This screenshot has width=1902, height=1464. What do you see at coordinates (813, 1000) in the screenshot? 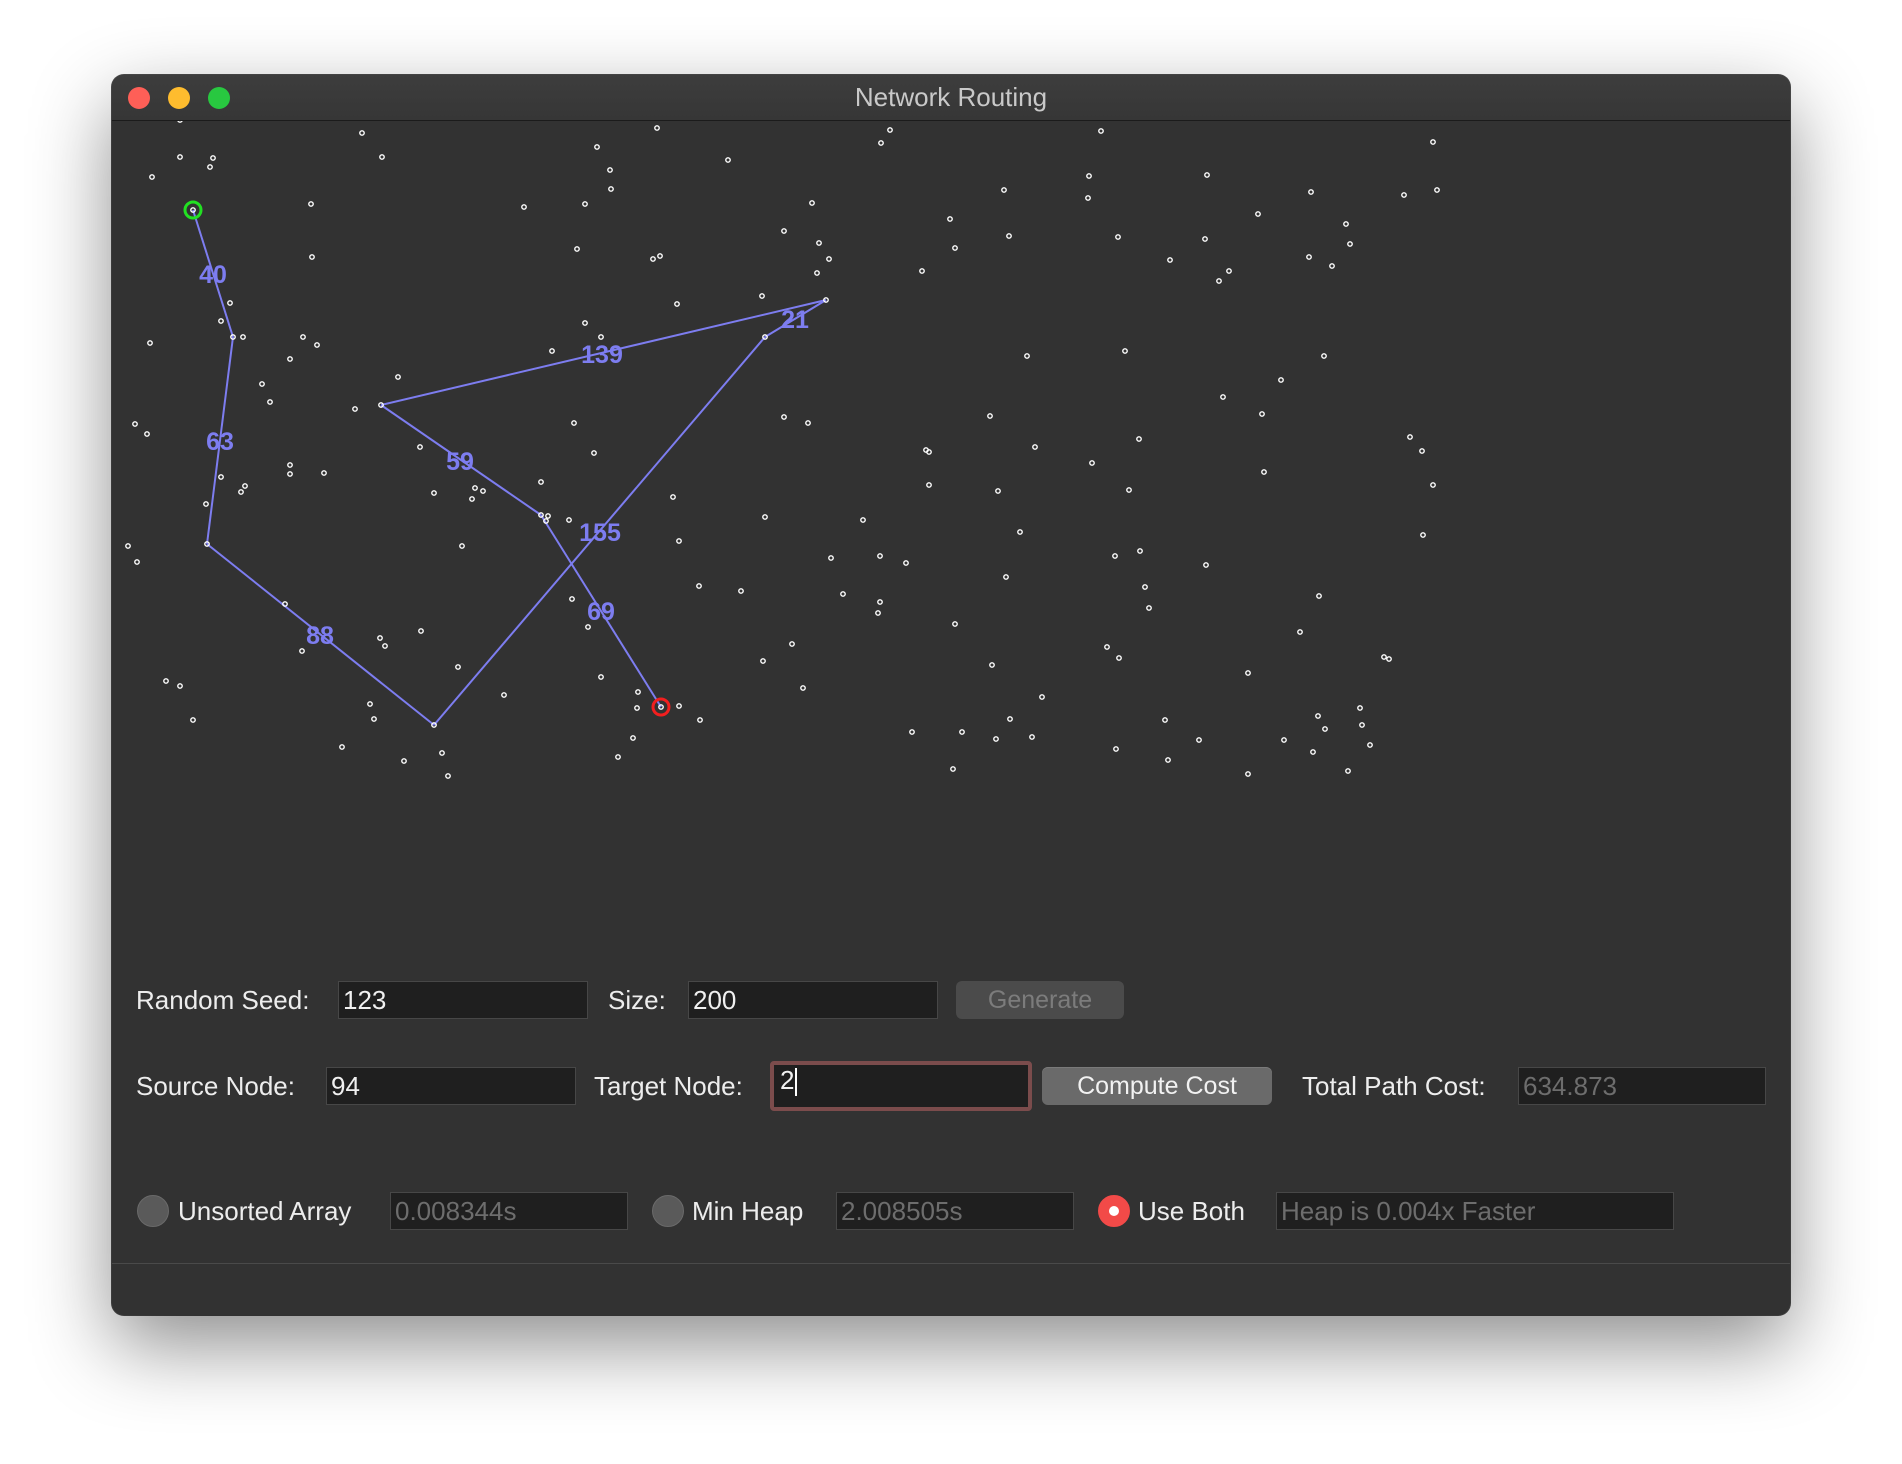
I see `size-input: 200` at bounding box center [813, 1000].